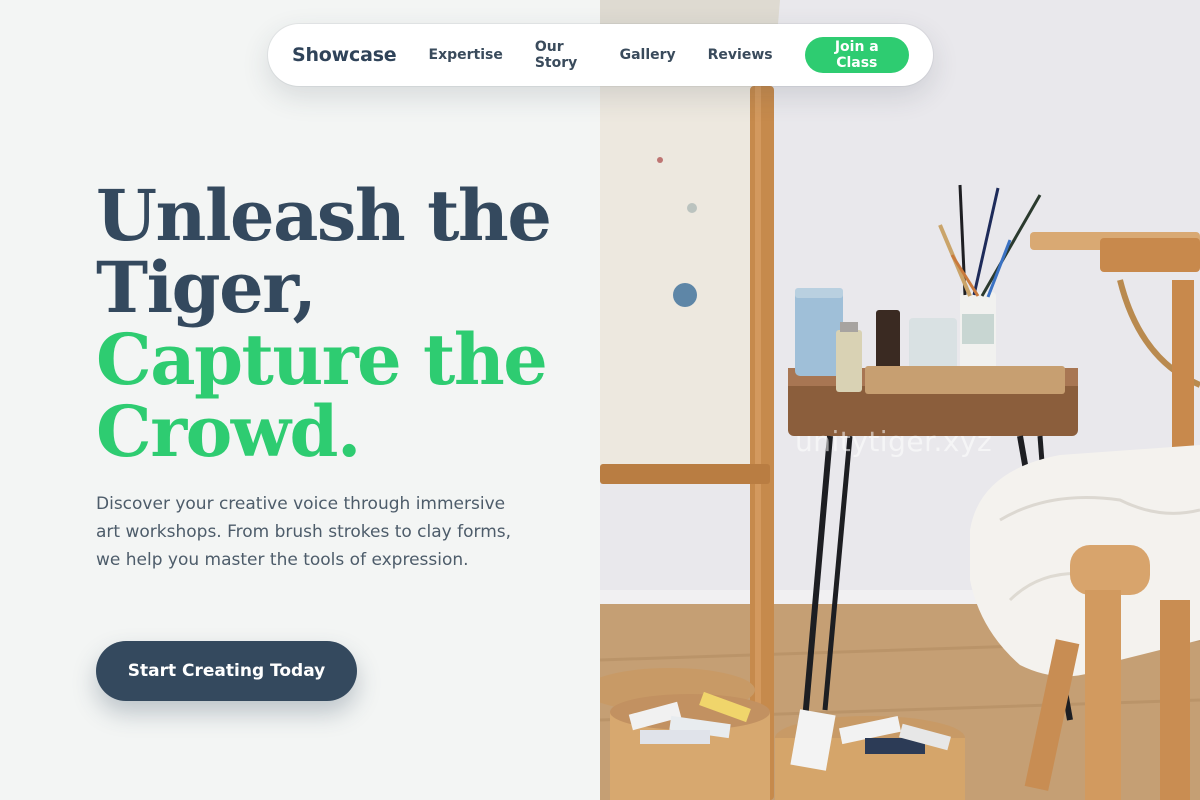  Describe the element at coordinates (894, 441) in the screenshot. I see `watermark-text: unitytiger.xyz` at that location.